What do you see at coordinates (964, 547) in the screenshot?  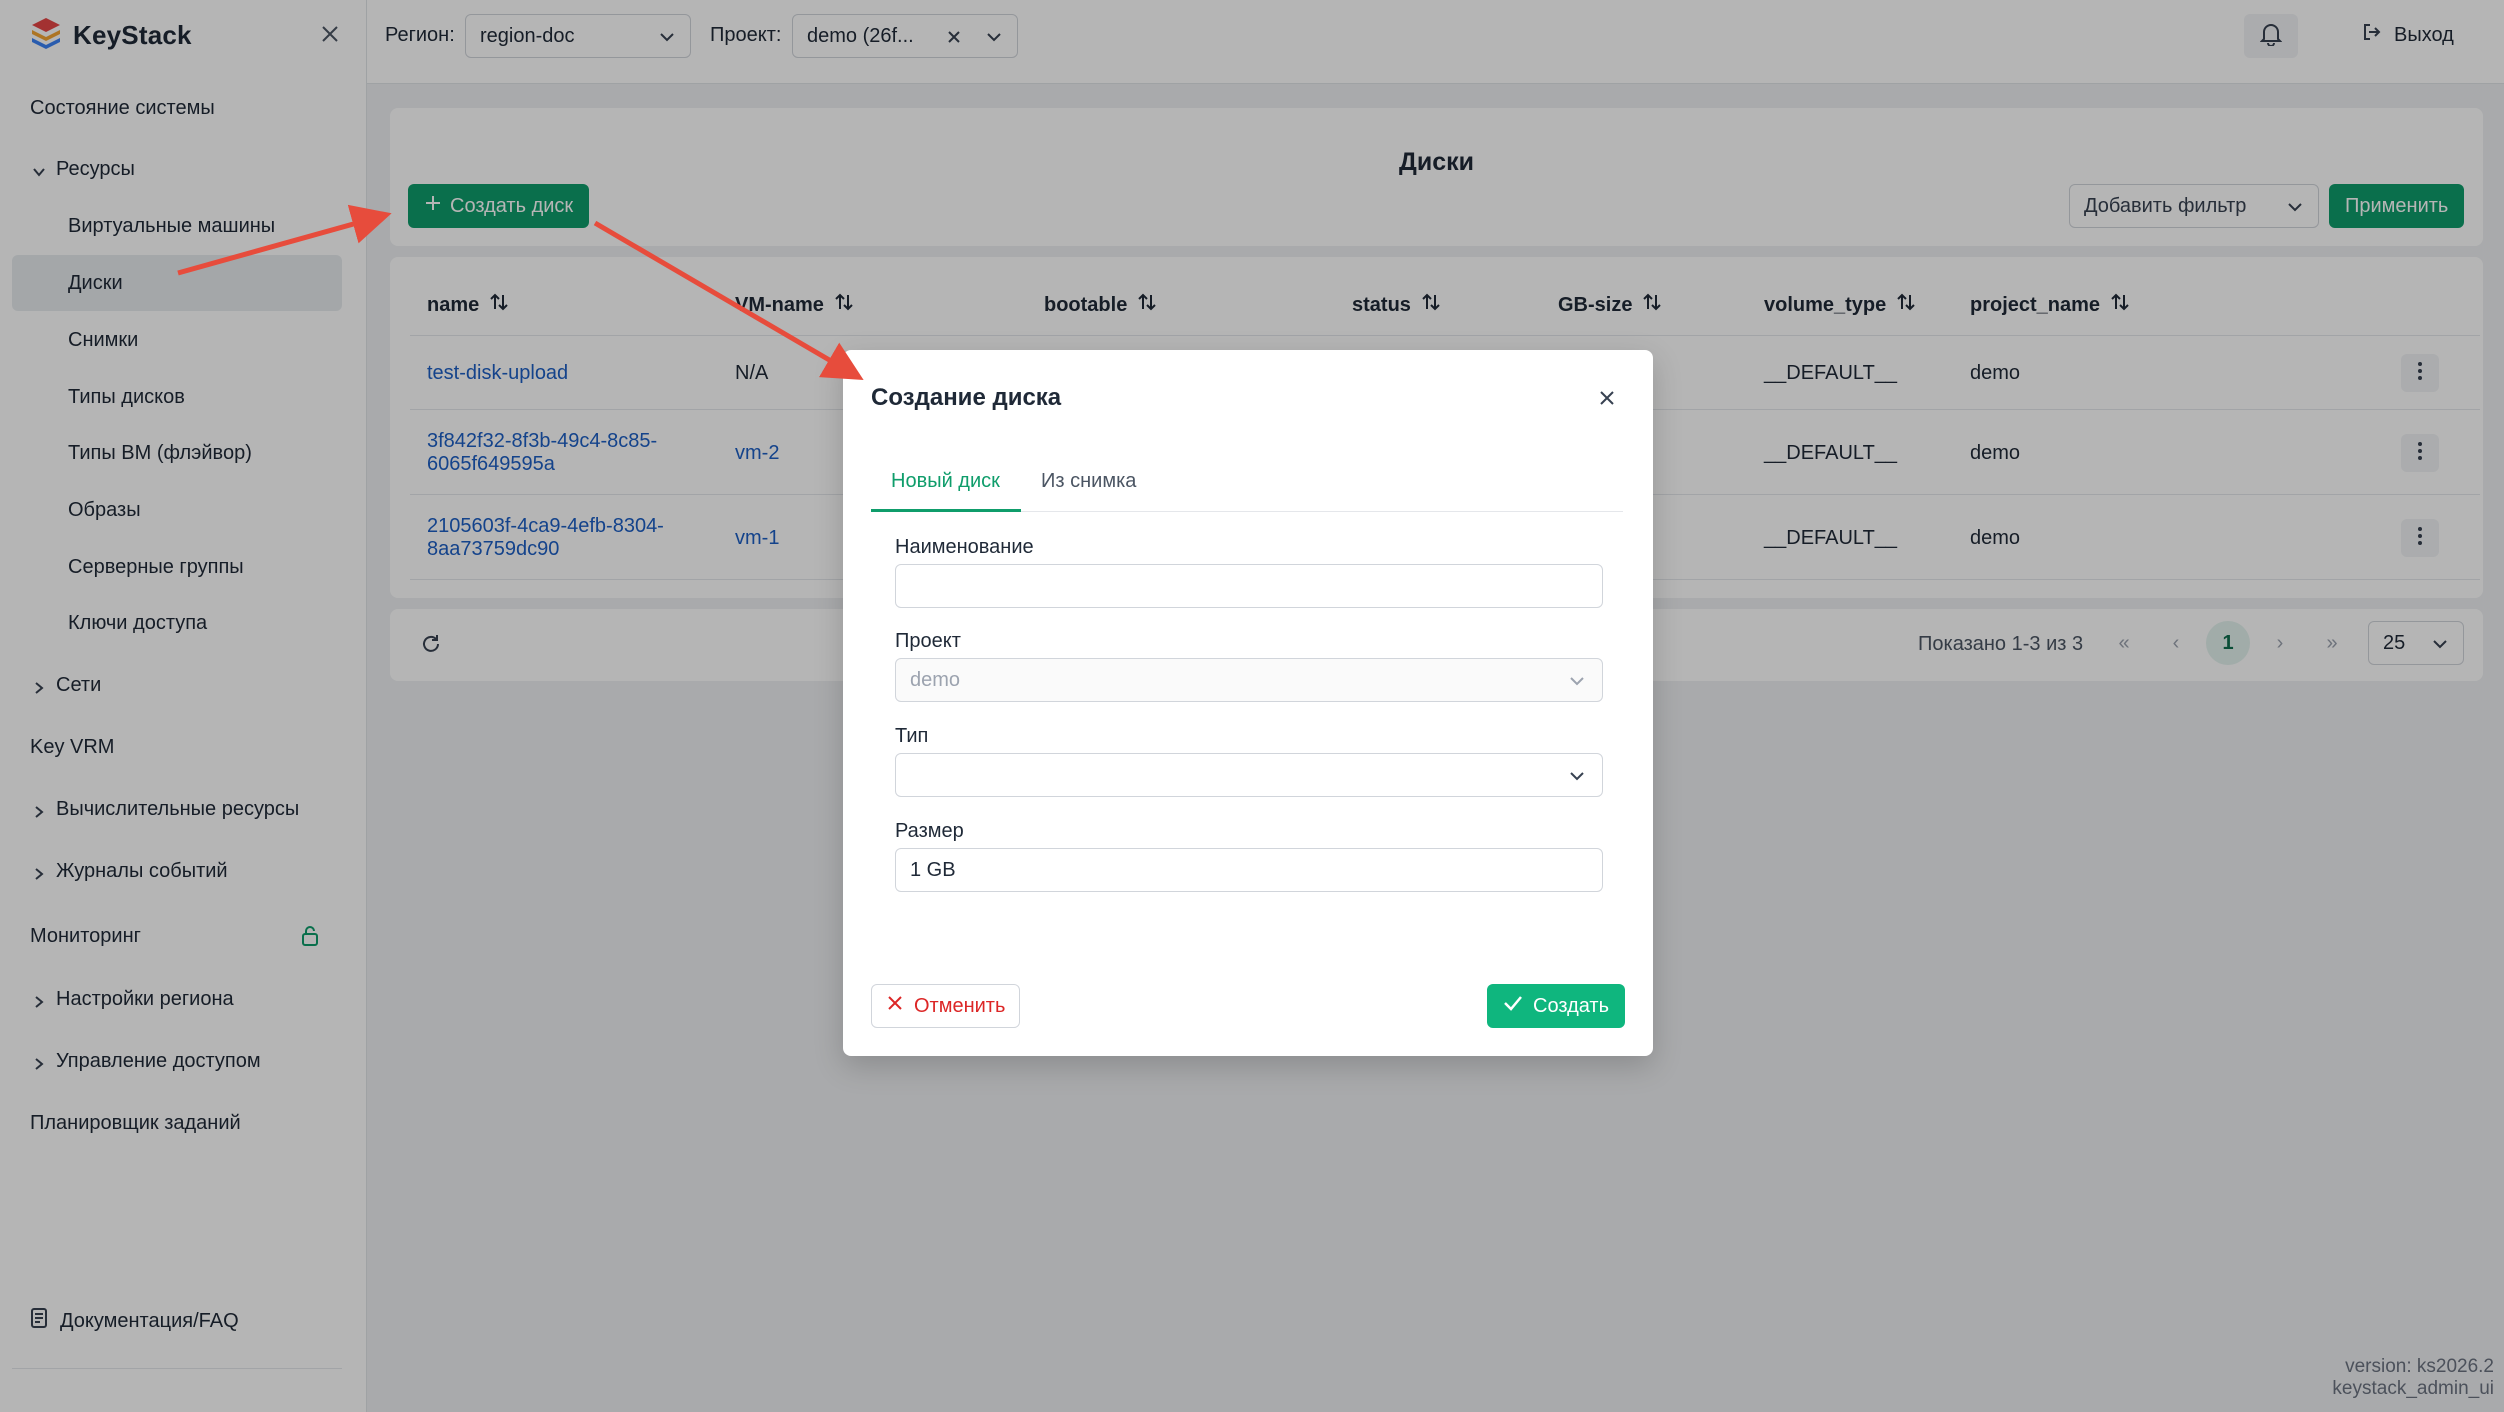 I see `name-label: Наименование` at bounding box center [964, 547].